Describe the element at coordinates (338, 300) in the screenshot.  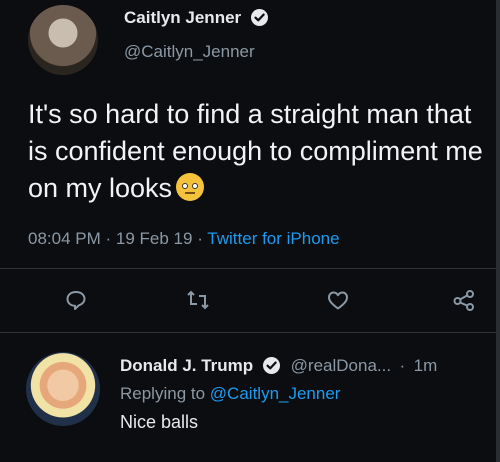
I see `like-icon` at that location.